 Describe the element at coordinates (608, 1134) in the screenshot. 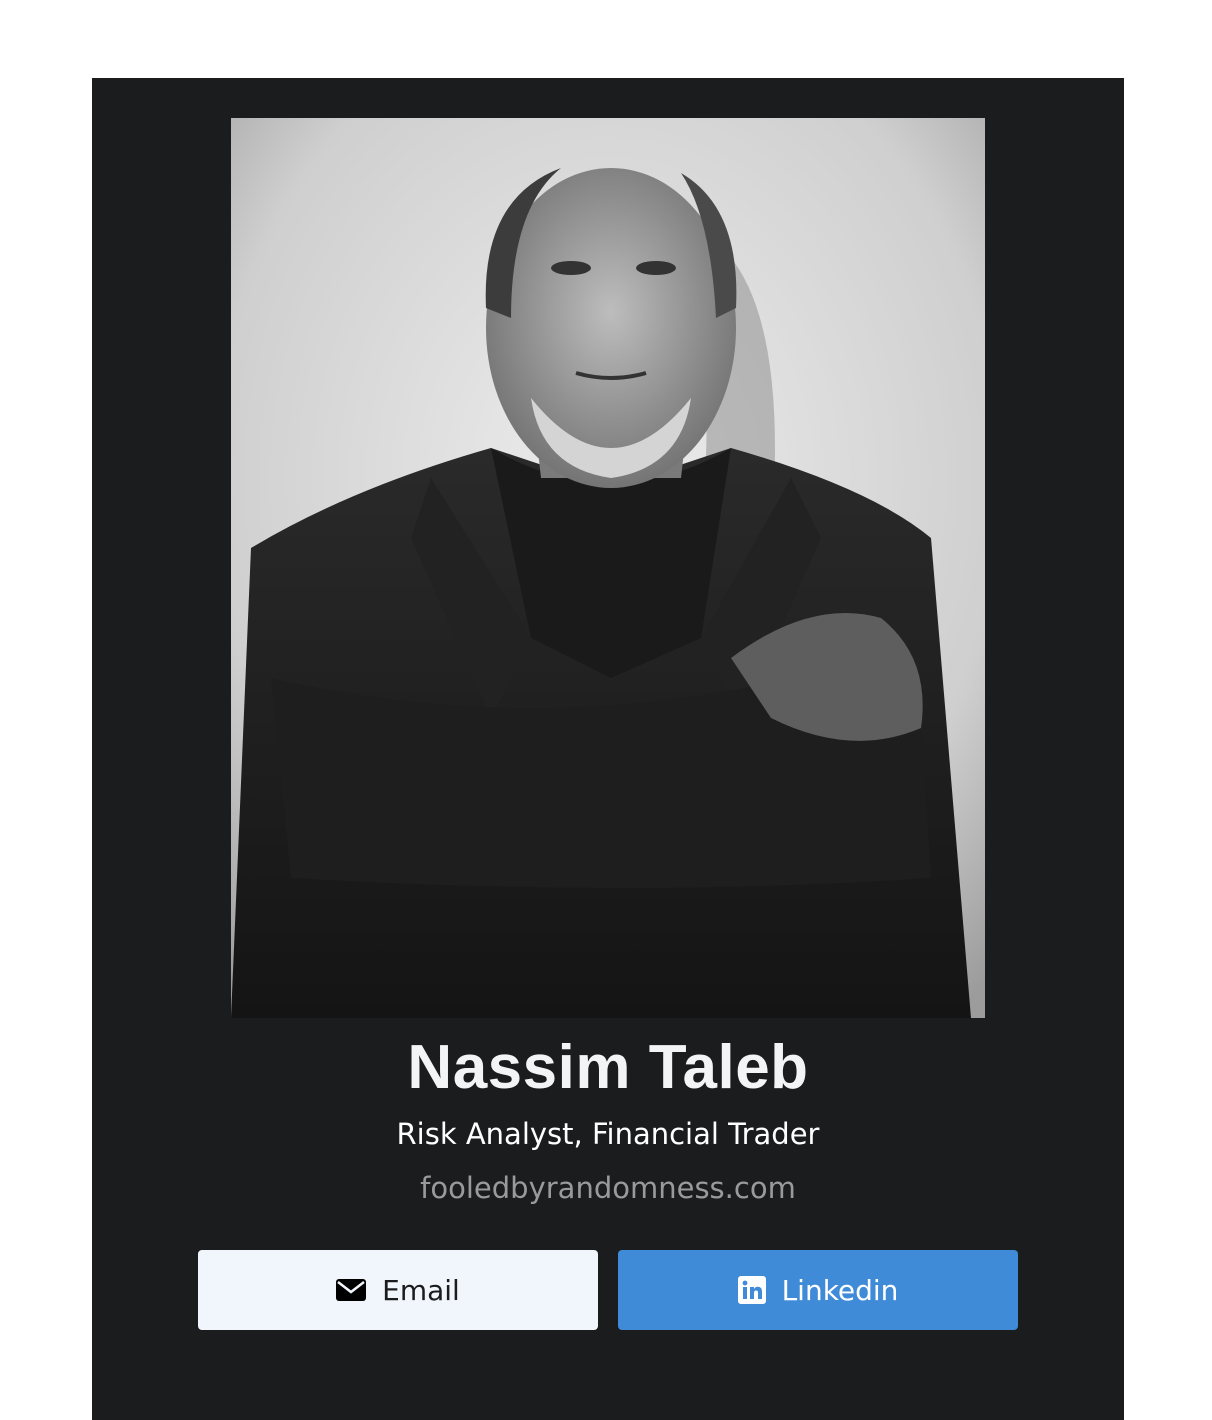

I see `profile-title: Risk Analyst, Financial Trader` at that location.